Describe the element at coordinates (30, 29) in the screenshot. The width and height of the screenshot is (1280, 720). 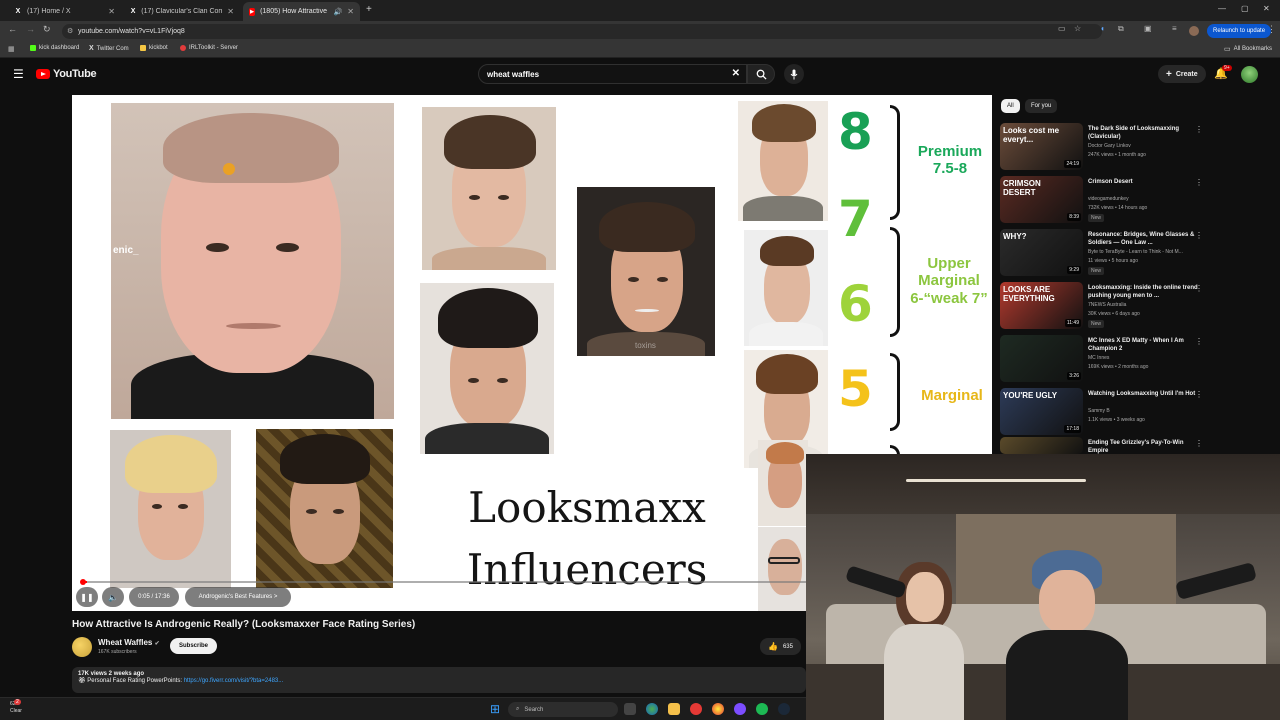
I see `forward-icon: →` at that location.